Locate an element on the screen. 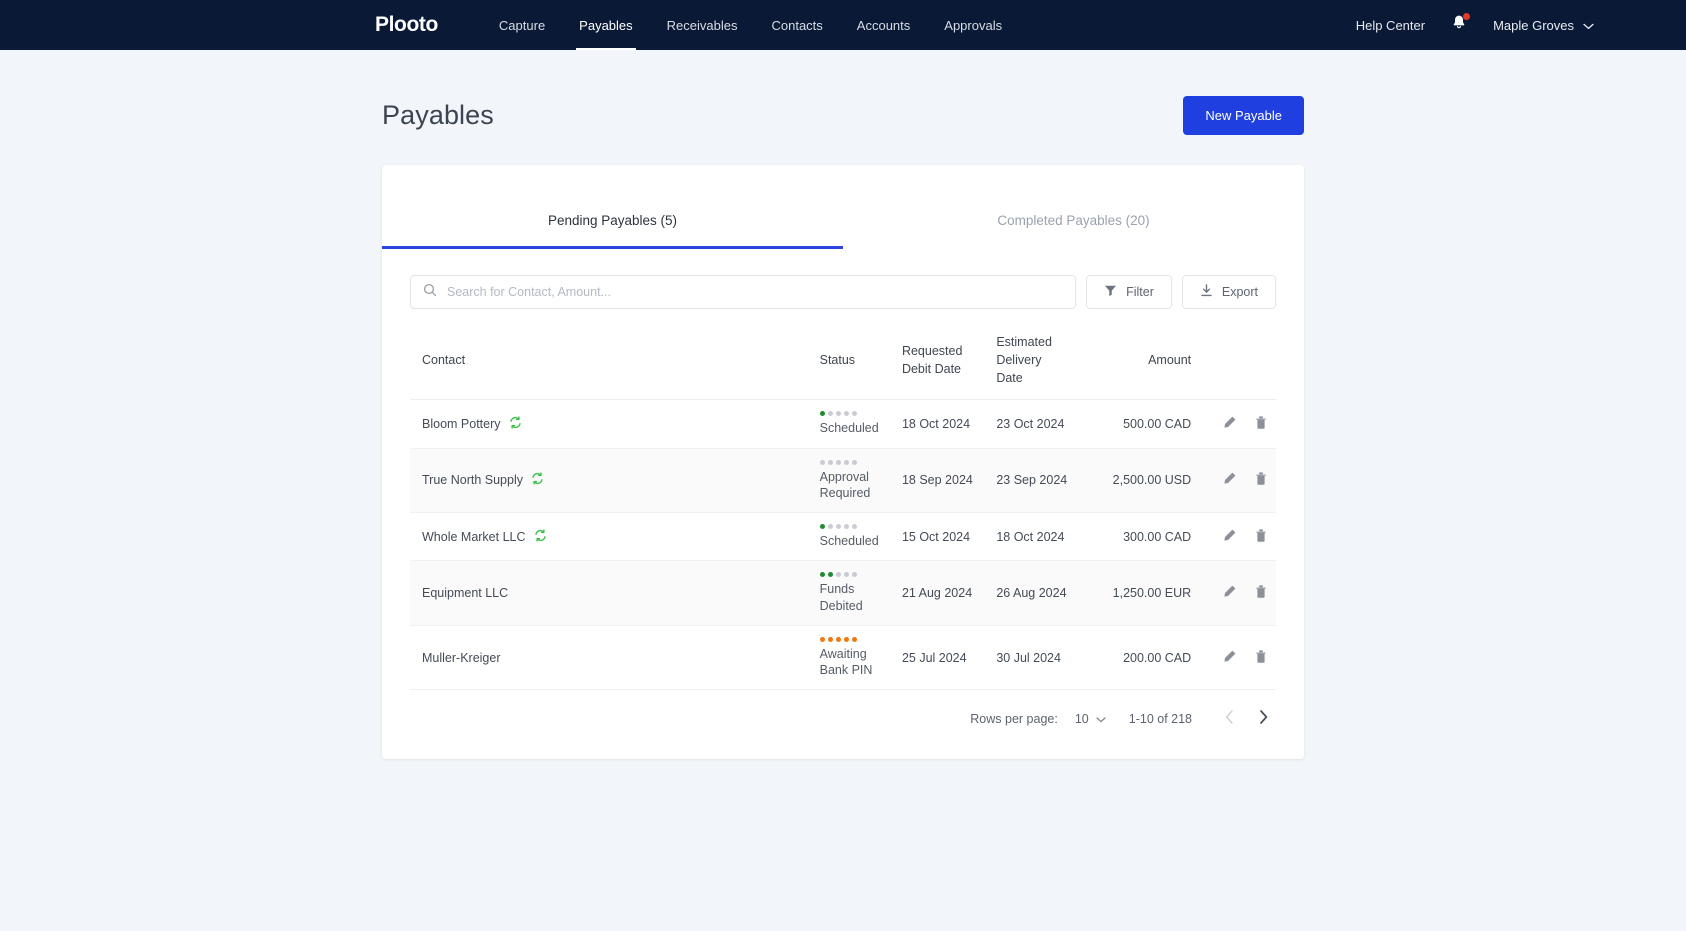  search-box is located at coordinates (743, 292).